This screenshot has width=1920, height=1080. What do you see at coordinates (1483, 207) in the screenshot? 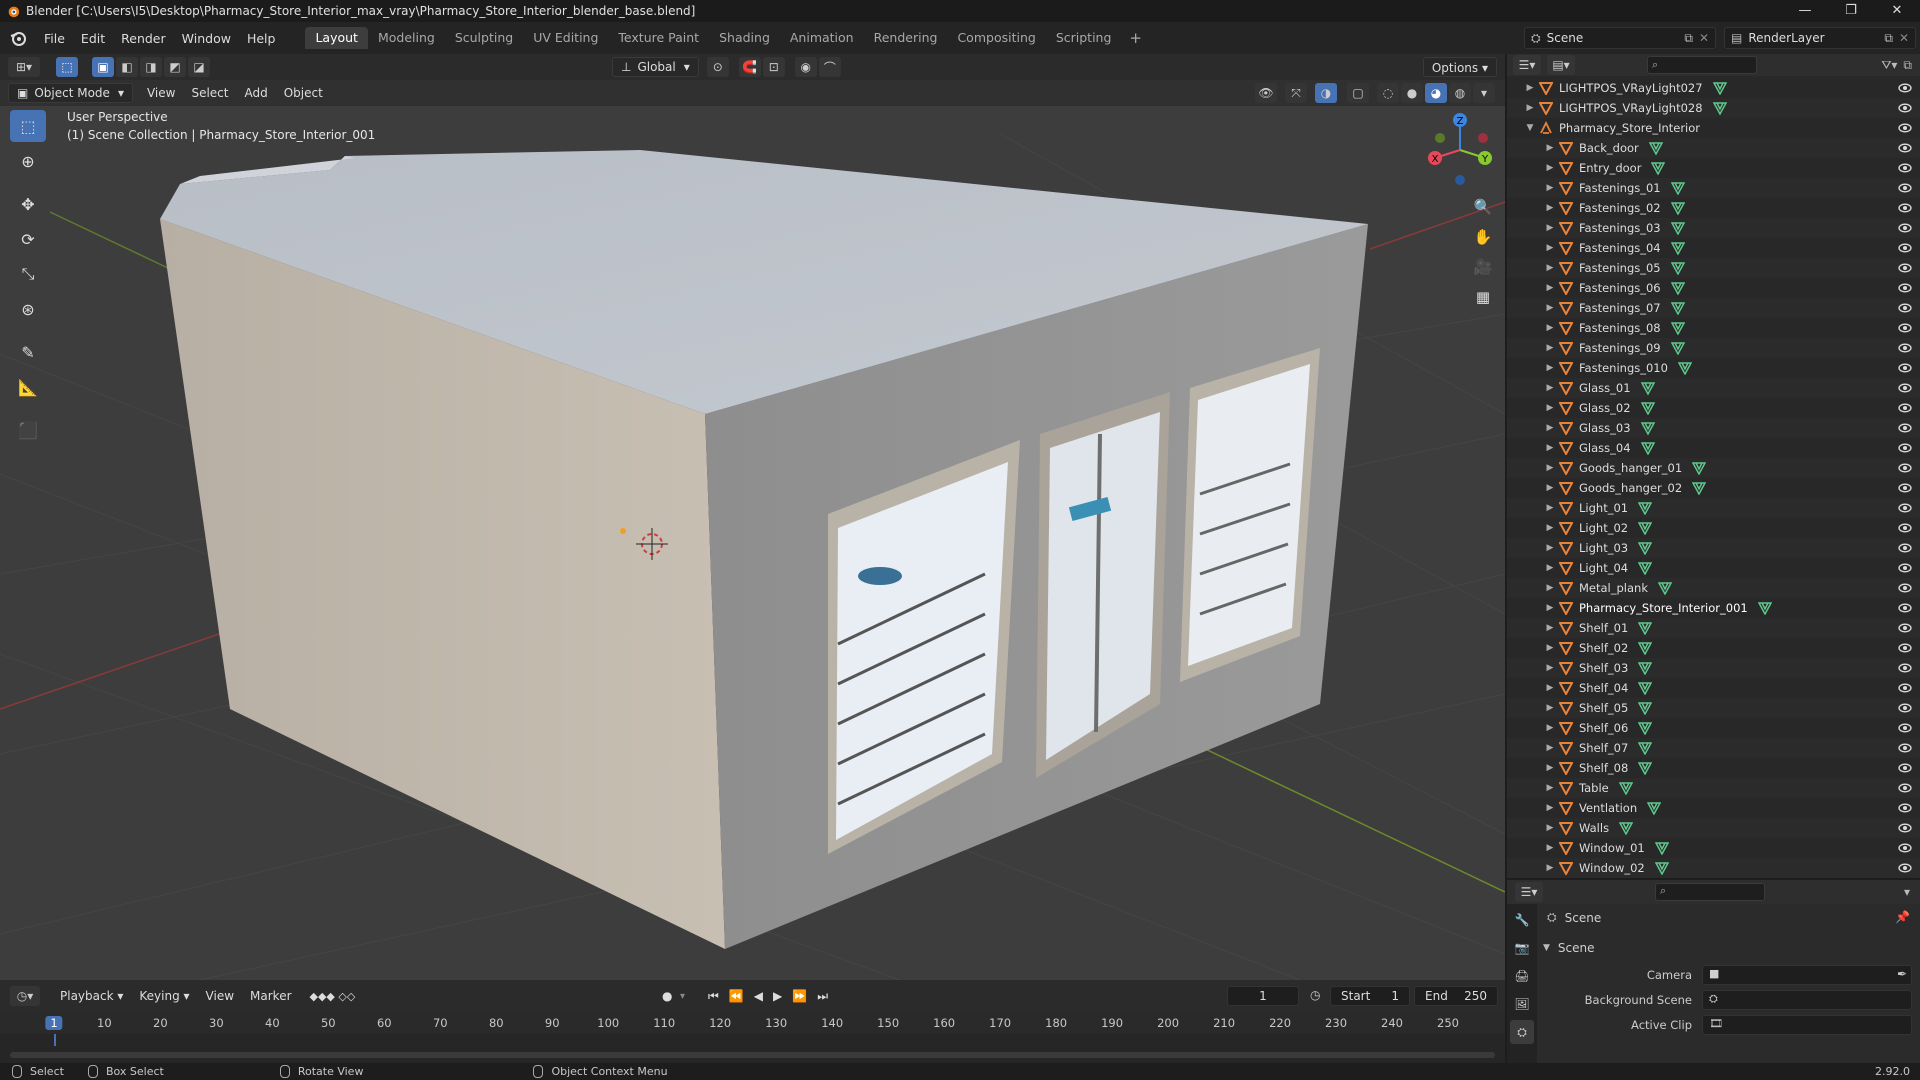
I see `zoom-icon: 🔍` at bounding box center [1483, 207].